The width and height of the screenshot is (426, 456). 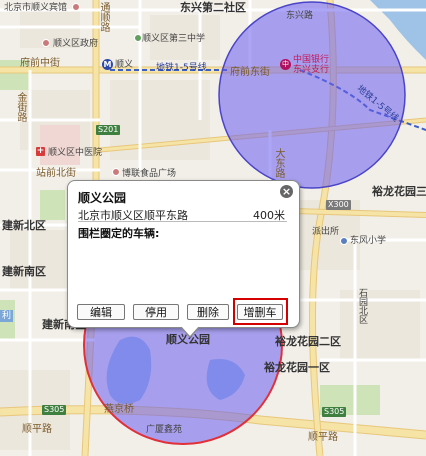 What do you see at coordinates (260, 311) in the screenshot?
I see `highlight-box` at bounding box center [260, 311].